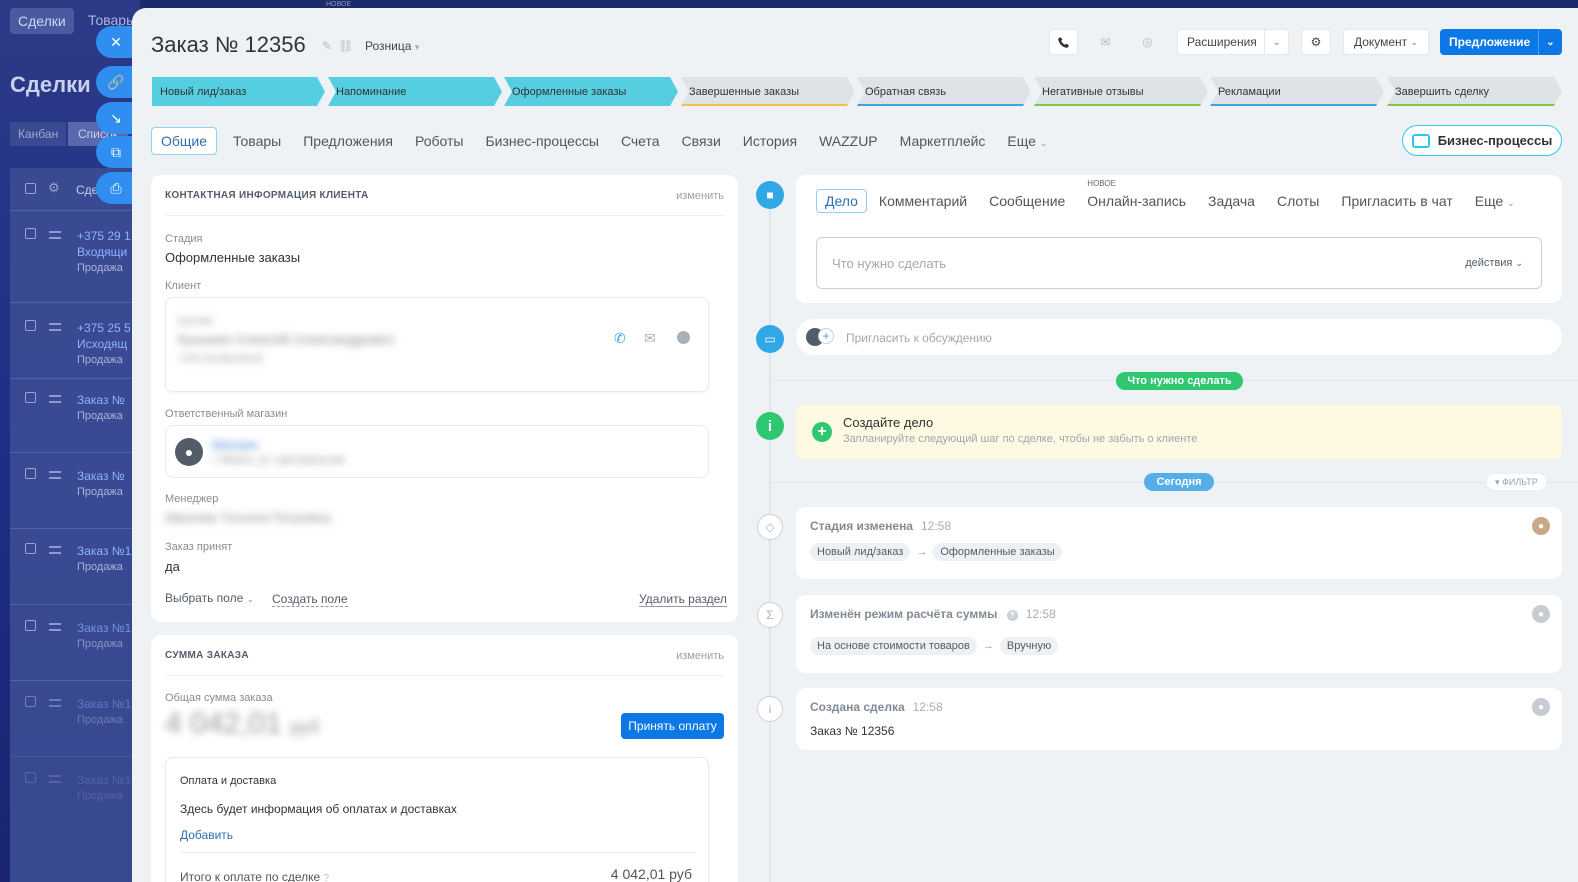 The image size is (1578, 882). I want to click on stage-negative-reviews: Негативные отзывы, so click(1121, 91).